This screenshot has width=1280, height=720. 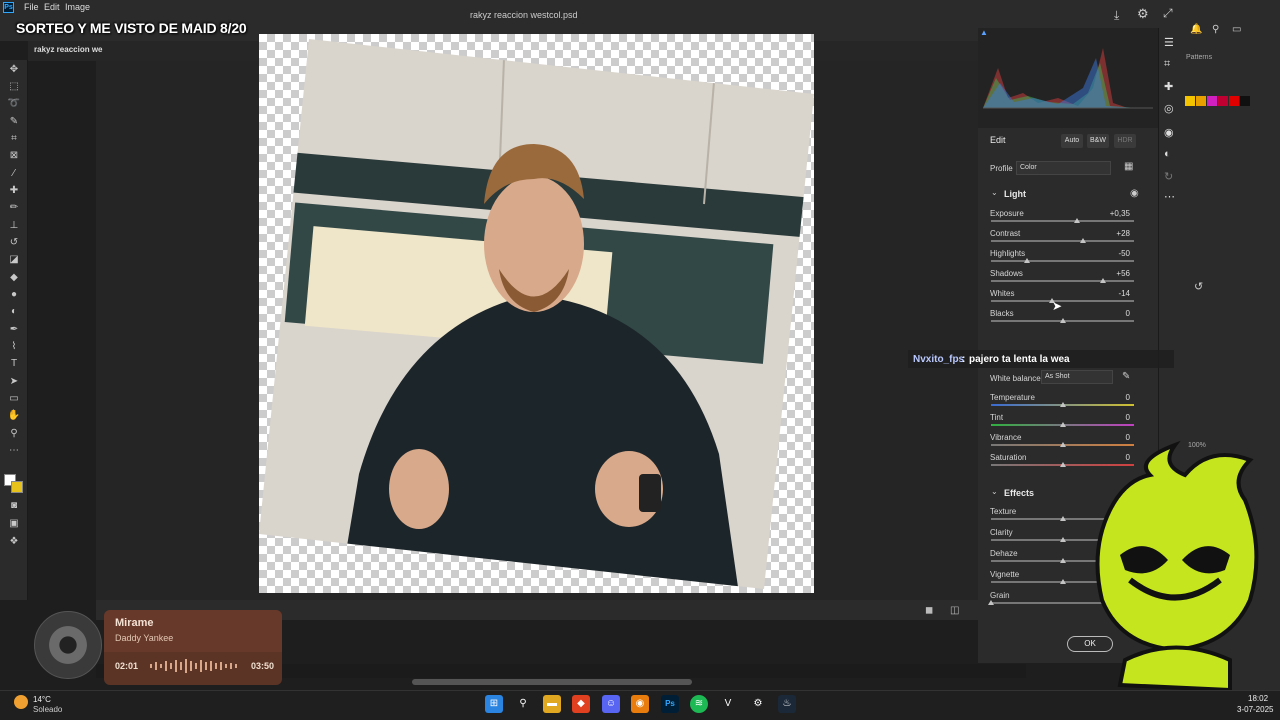 What do you see at coordinates (670, 704) in the screenshot?
I see `photoshop-taskbar-icon: Ps` at bounding box center [670, 704].